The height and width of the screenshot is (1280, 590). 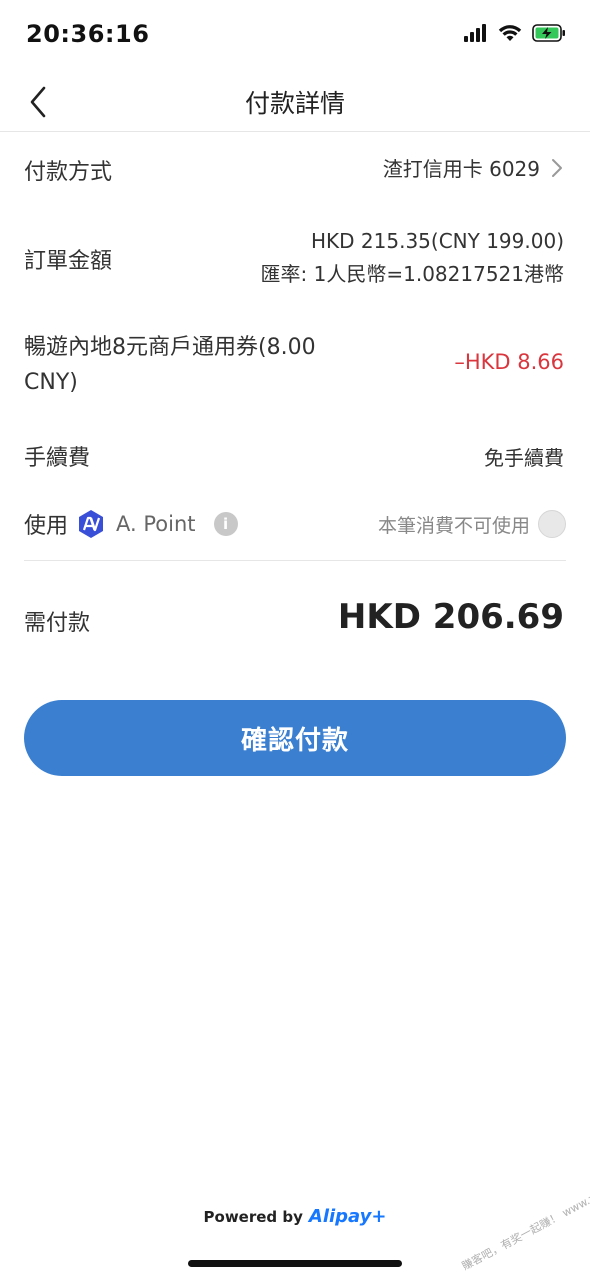 I want to click on apoint-name: A. Point, so click(x=156, y=524).